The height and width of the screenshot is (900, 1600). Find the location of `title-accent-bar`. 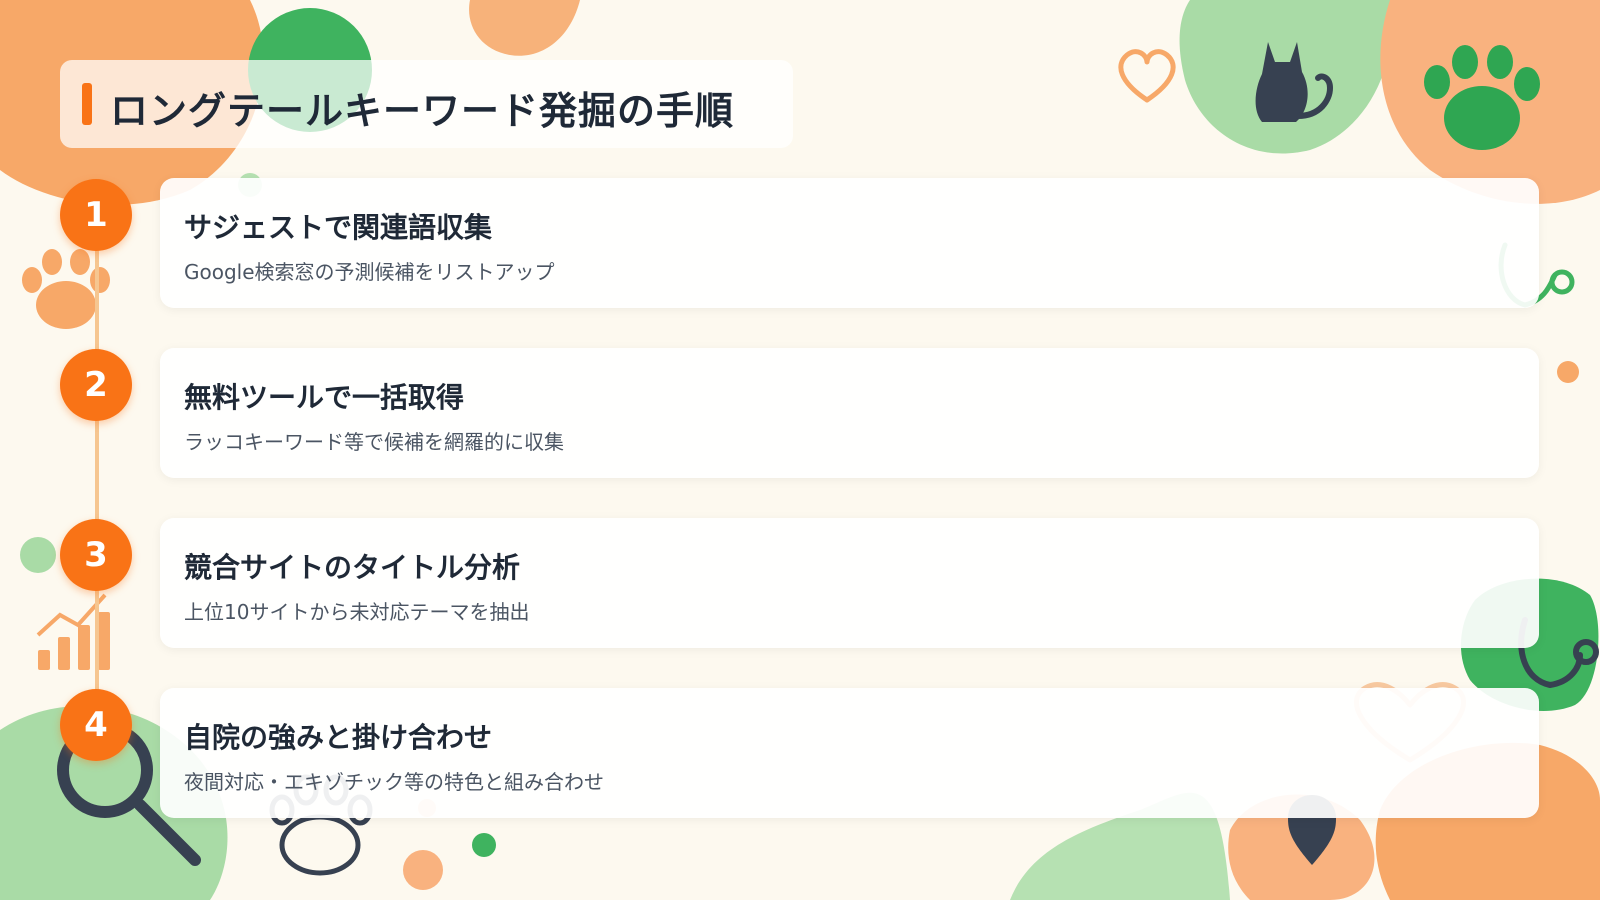

title-accent-bar is located at coordinates (87, 104).